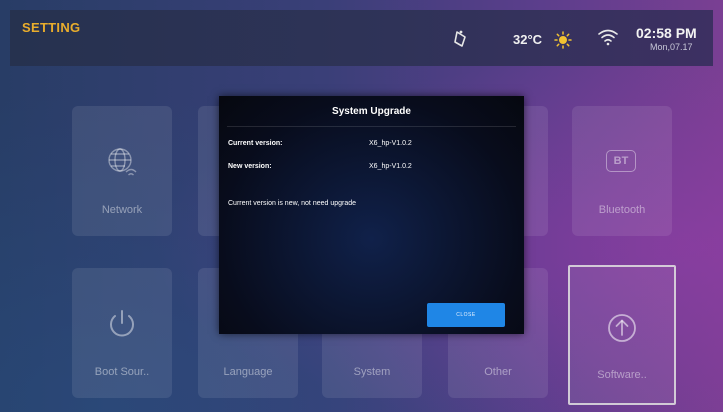 The height and width of the screenshot is (412, 723). I want to click on power-icon, so click(122, 323).